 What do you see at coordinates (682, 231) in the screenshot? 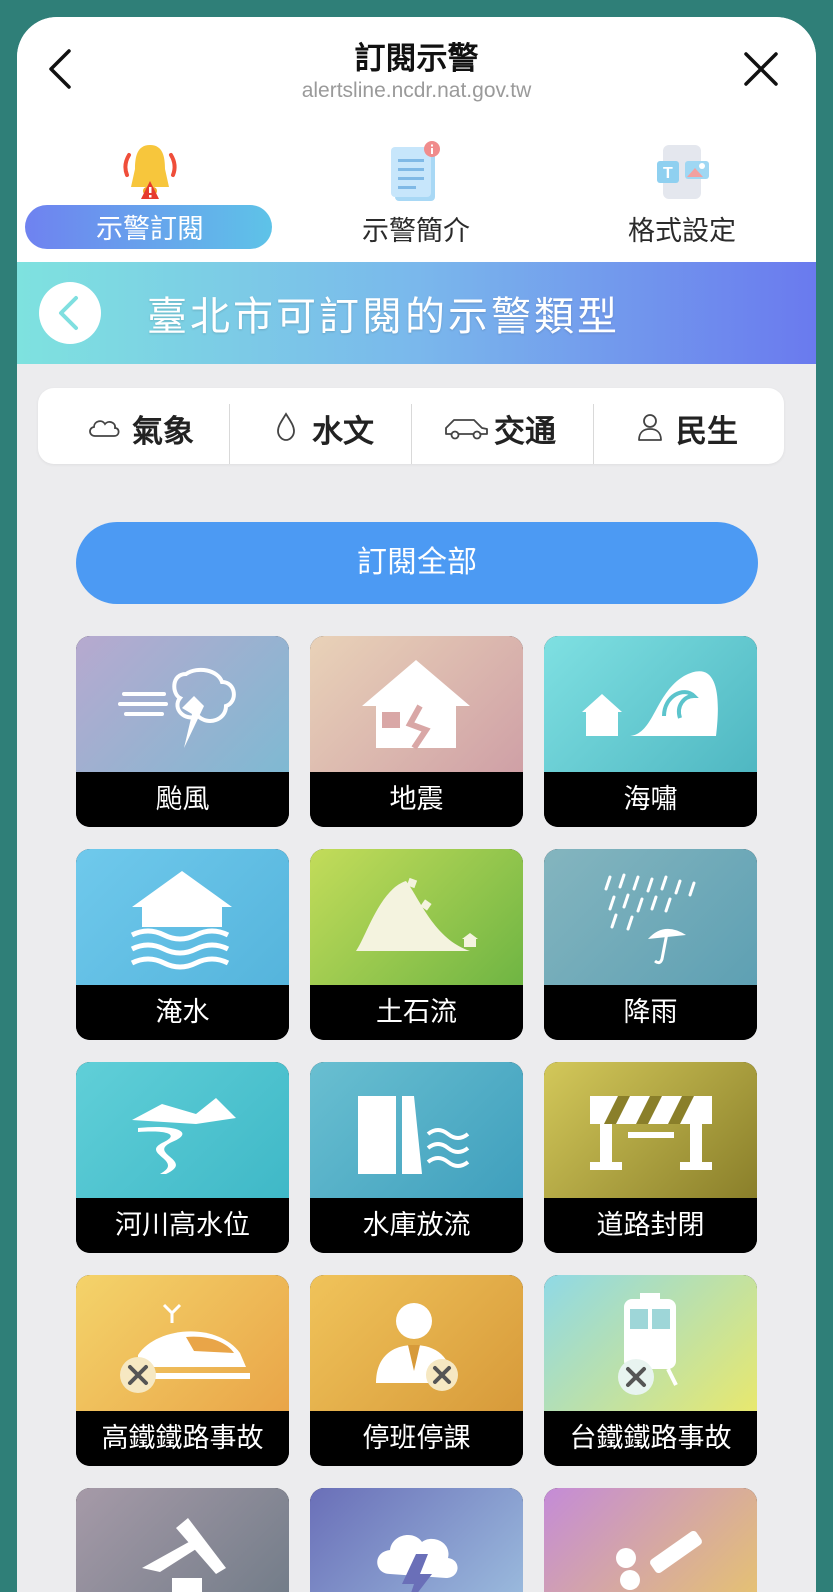
I see `tab-label: 格式設定` at bounding box center [682, 231].